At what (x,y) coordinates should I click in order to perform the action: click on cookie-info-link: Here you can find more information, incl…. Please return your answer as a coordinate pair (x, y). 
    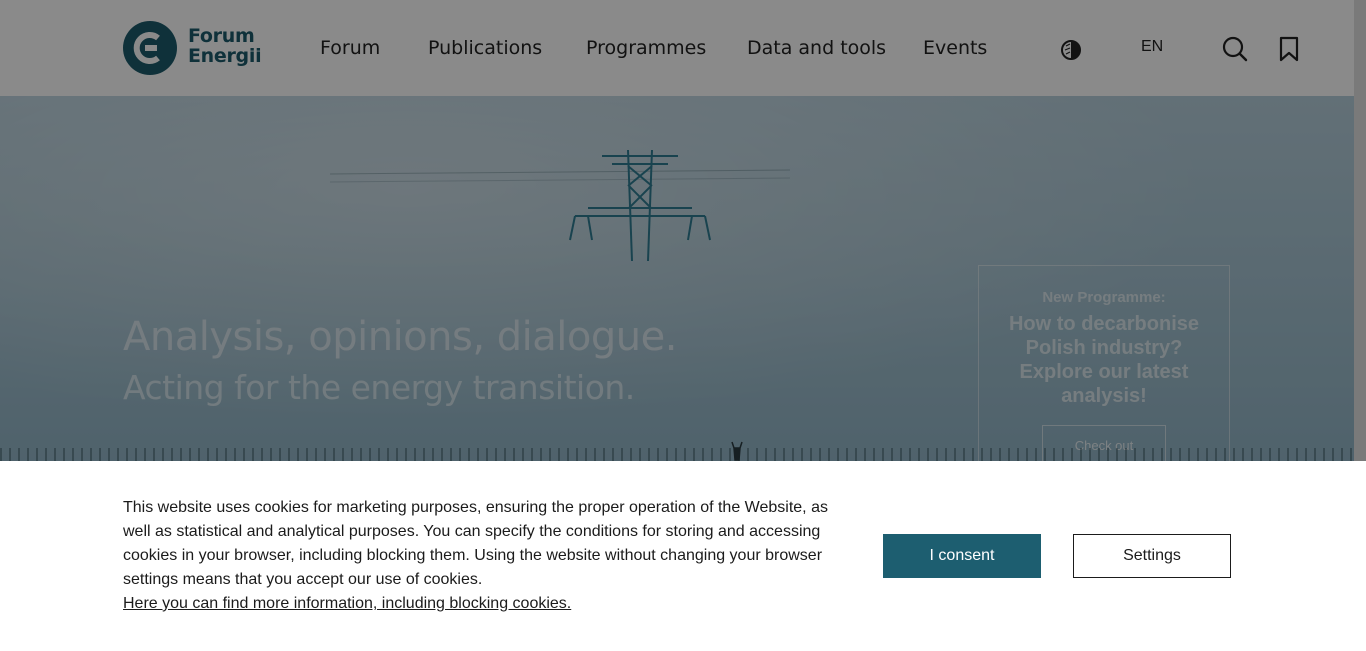
    Looking at the image, I should click on (347, 604).